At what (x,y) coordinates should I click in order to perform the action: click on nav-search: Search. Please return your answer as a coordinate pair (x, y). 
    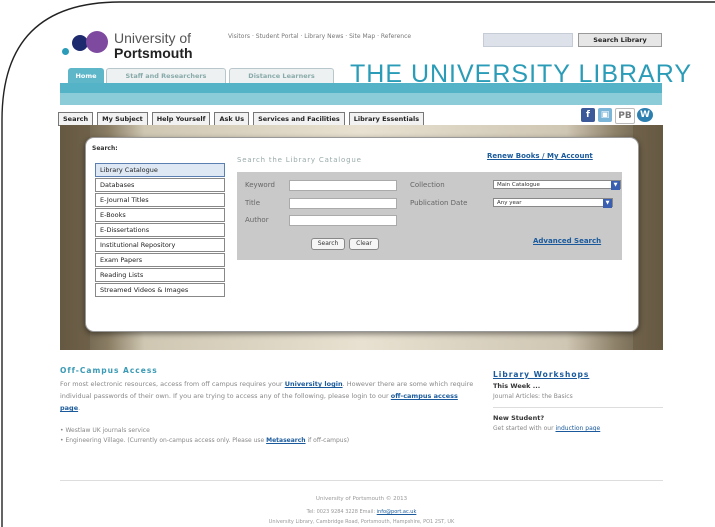
    Looking at the image, I should click on (76, 119).